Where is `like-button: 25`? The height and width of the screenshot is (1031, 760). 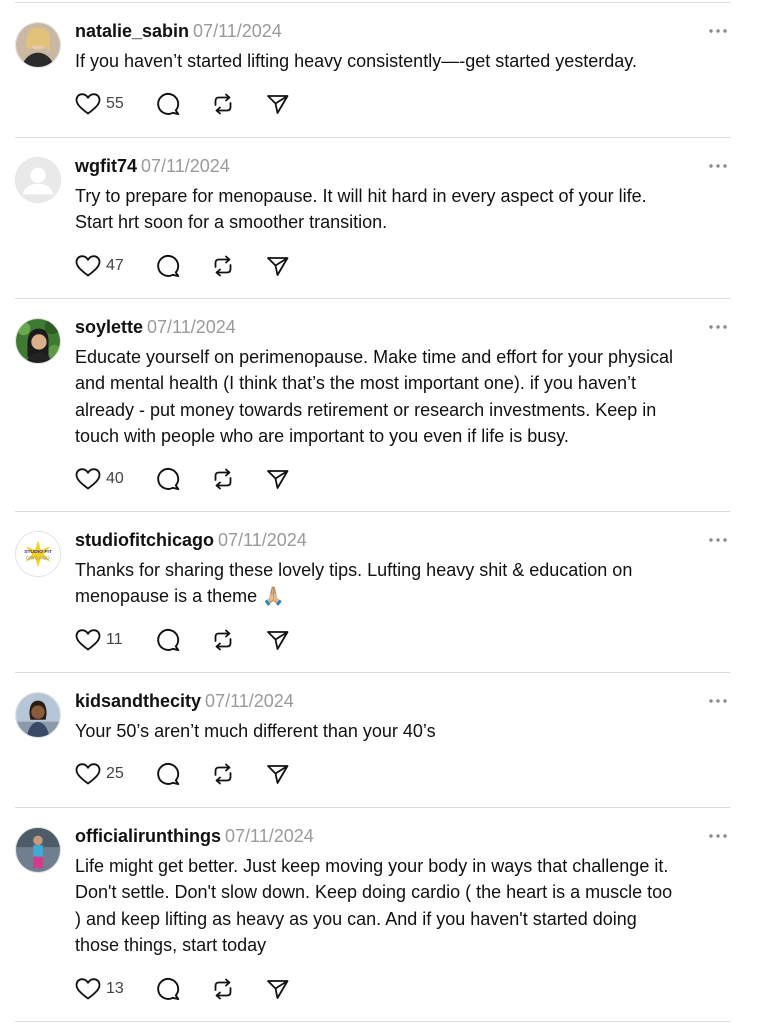
like-button: 25 is located at coordinates (105, 774).